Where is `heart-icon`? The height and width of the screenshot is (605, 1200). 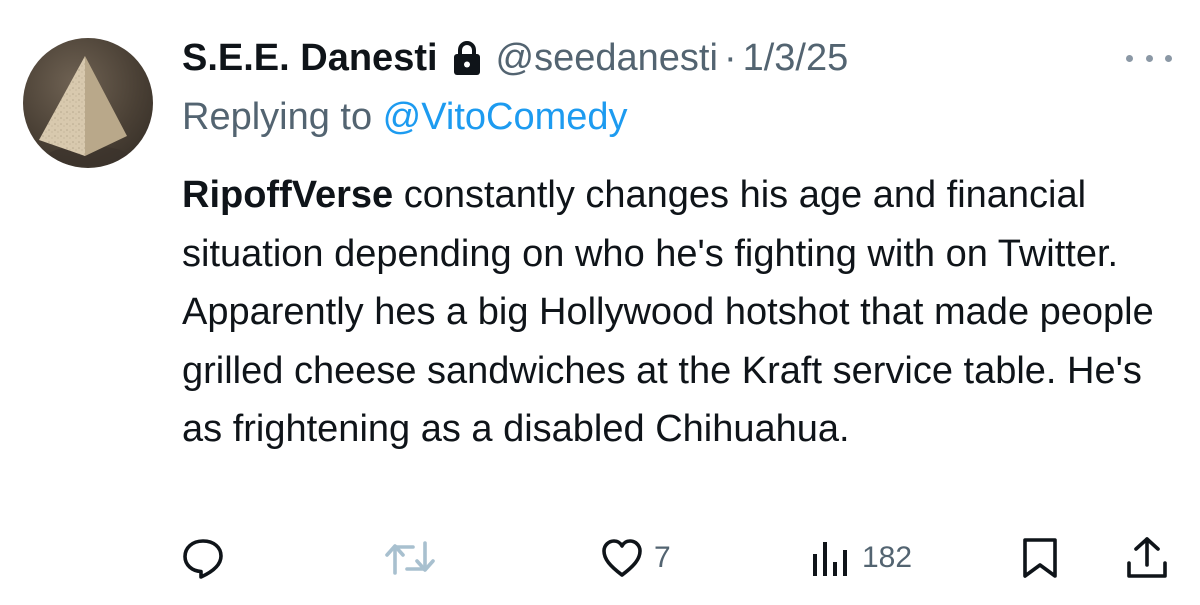 heart-icon is located at coordinates (622, 558).